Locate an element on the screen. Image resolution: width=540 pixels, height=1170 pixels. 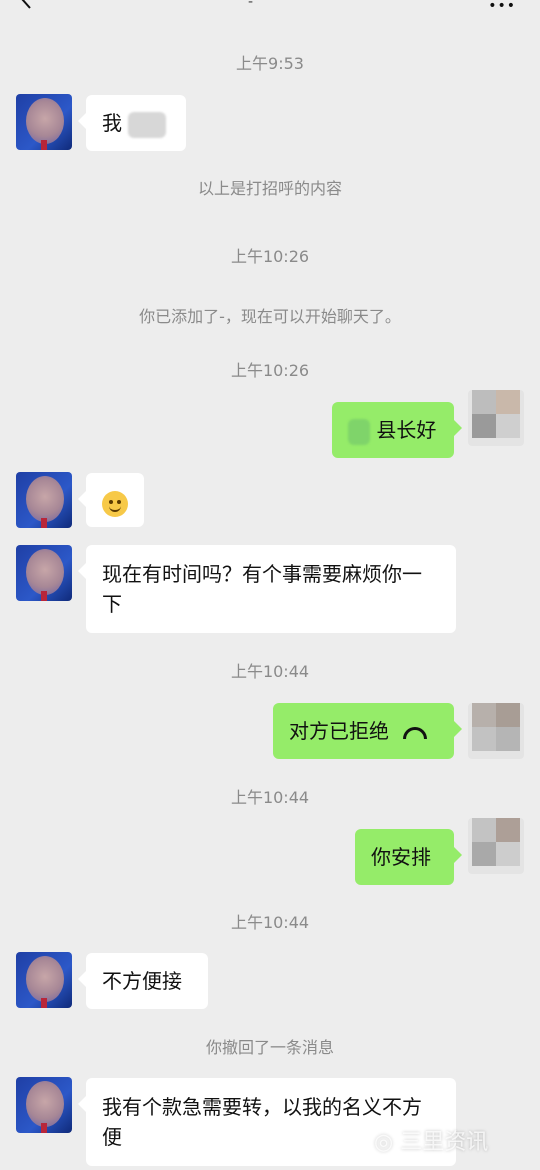
system-notice: 以上是打招呼的内容 is located at coordinates (269, 188).